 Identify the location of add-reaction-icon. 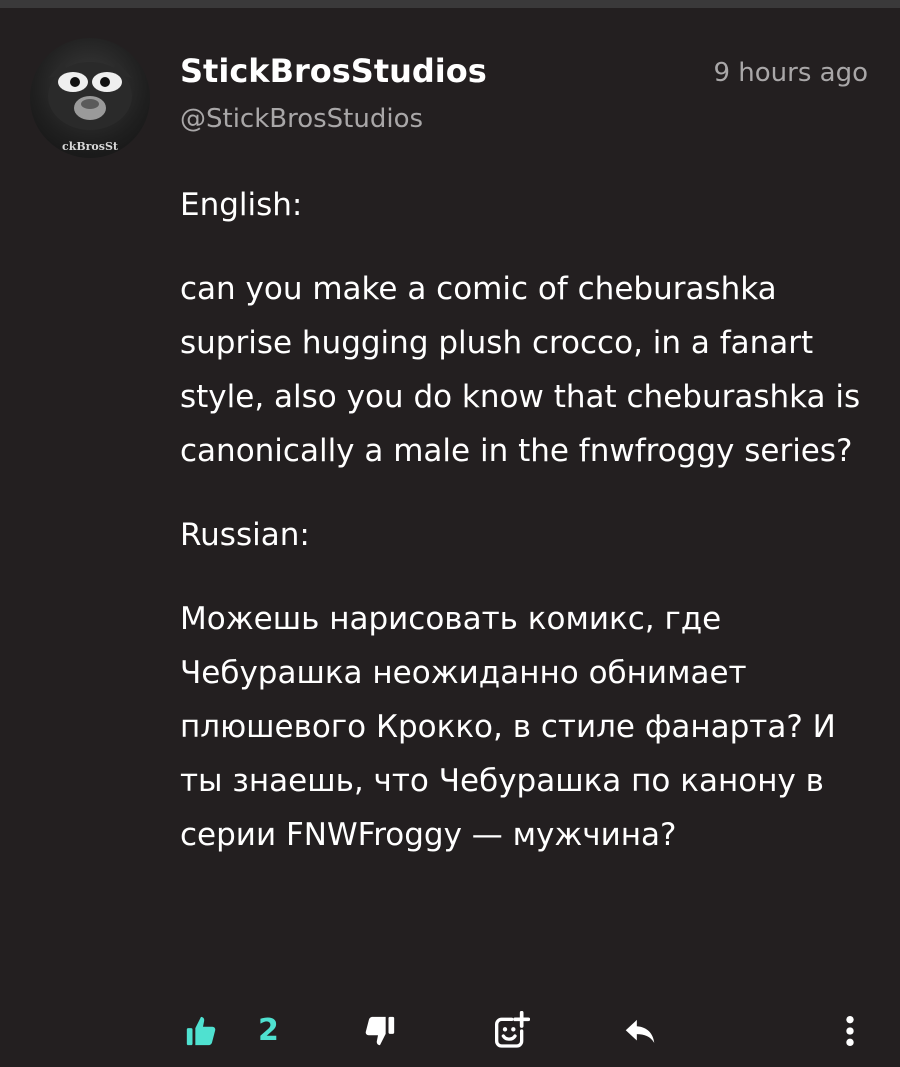
(512, 1029).